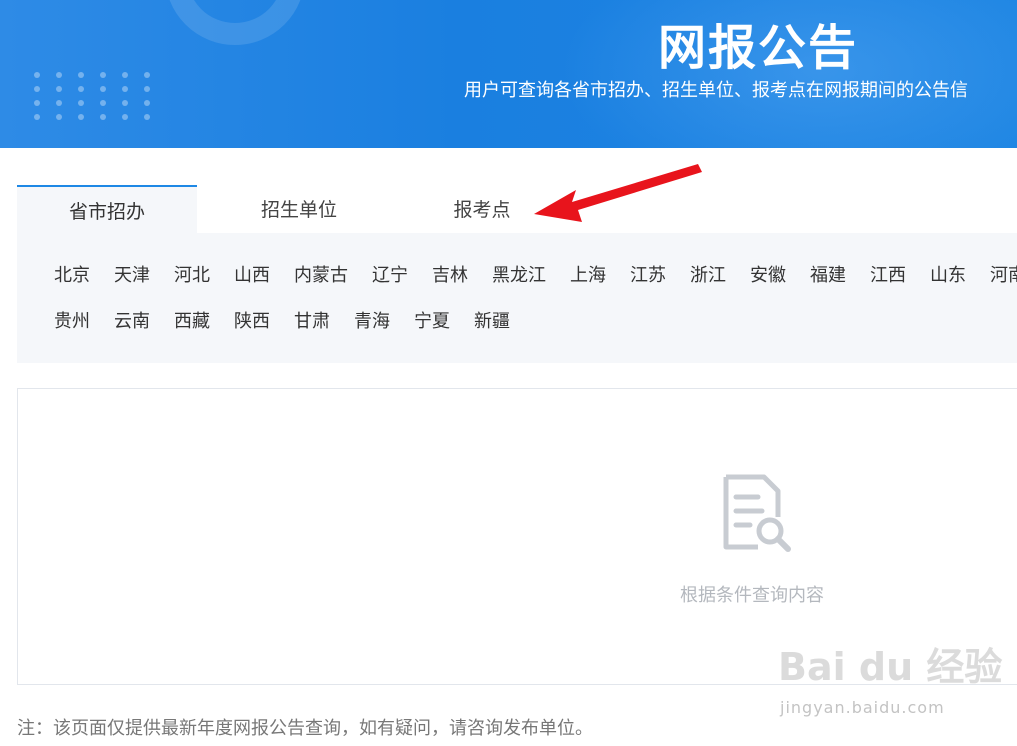 The width and height of the screenshot is (1017, 746). What do you see at coordinates (716, 90) in the screenshot?
I see `page-subtitle: 用户可查询各省市招办、招生单位、报考点在网报期间的公告信` at bounding box center [716, 90].